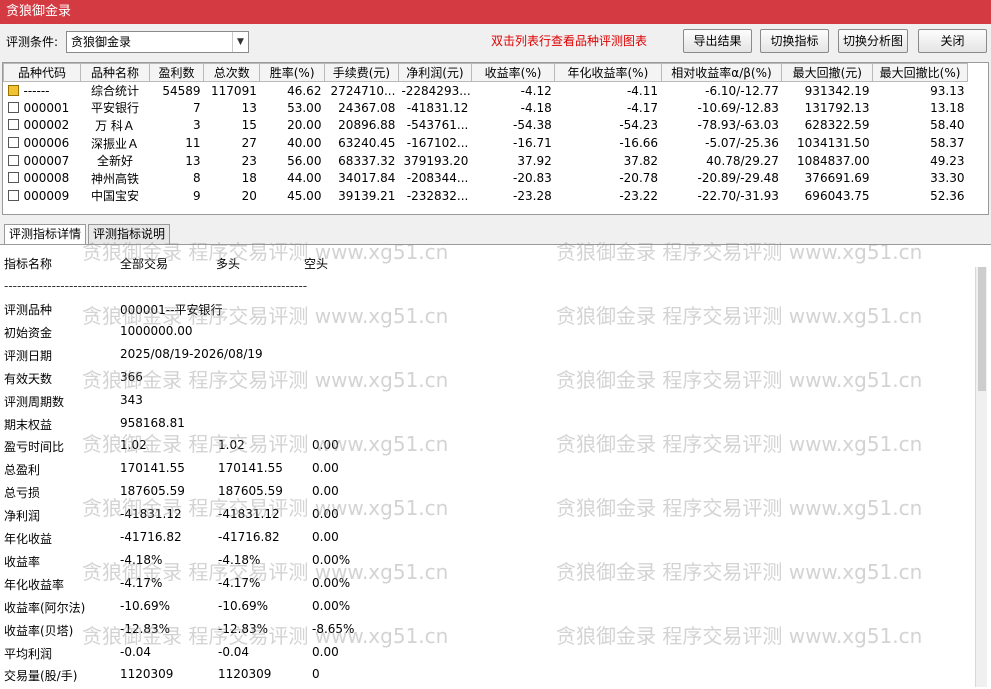 This screenshot has width=991, height=689. What do you see at coordinates (608, 72) in the screenshot?
I see `col-header: 年化收益率(%)` at bounding box center [608, 72].